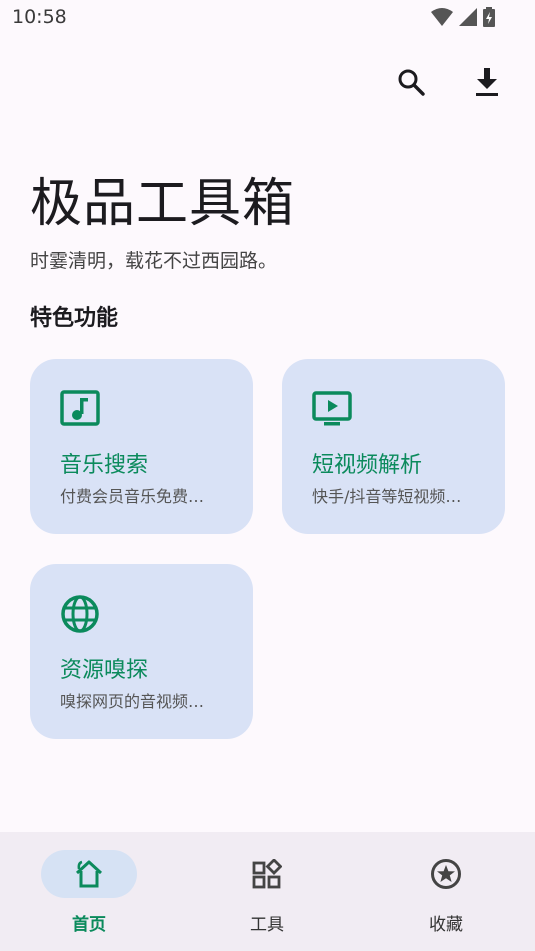 This screenshot has height=951, width=535. What do you see at coordinates (39, 17) in the screenshot?
I see `status-time: 10:58` at bounding box center [39, 17].